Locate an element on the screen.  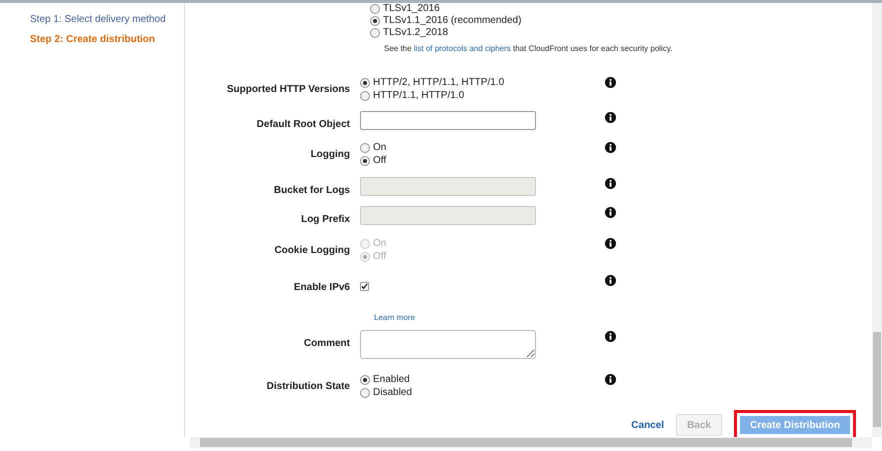
protocols-link: list of protocols and ciphers is located at coordinates (462, 48).